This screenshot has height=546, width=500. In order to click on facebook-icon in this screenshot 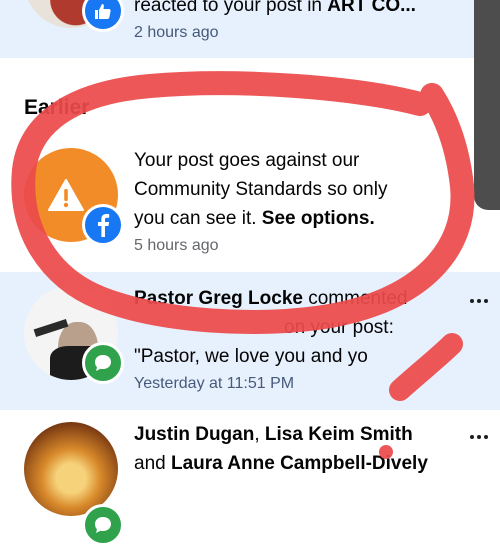, I will do `click(104, 225)`.